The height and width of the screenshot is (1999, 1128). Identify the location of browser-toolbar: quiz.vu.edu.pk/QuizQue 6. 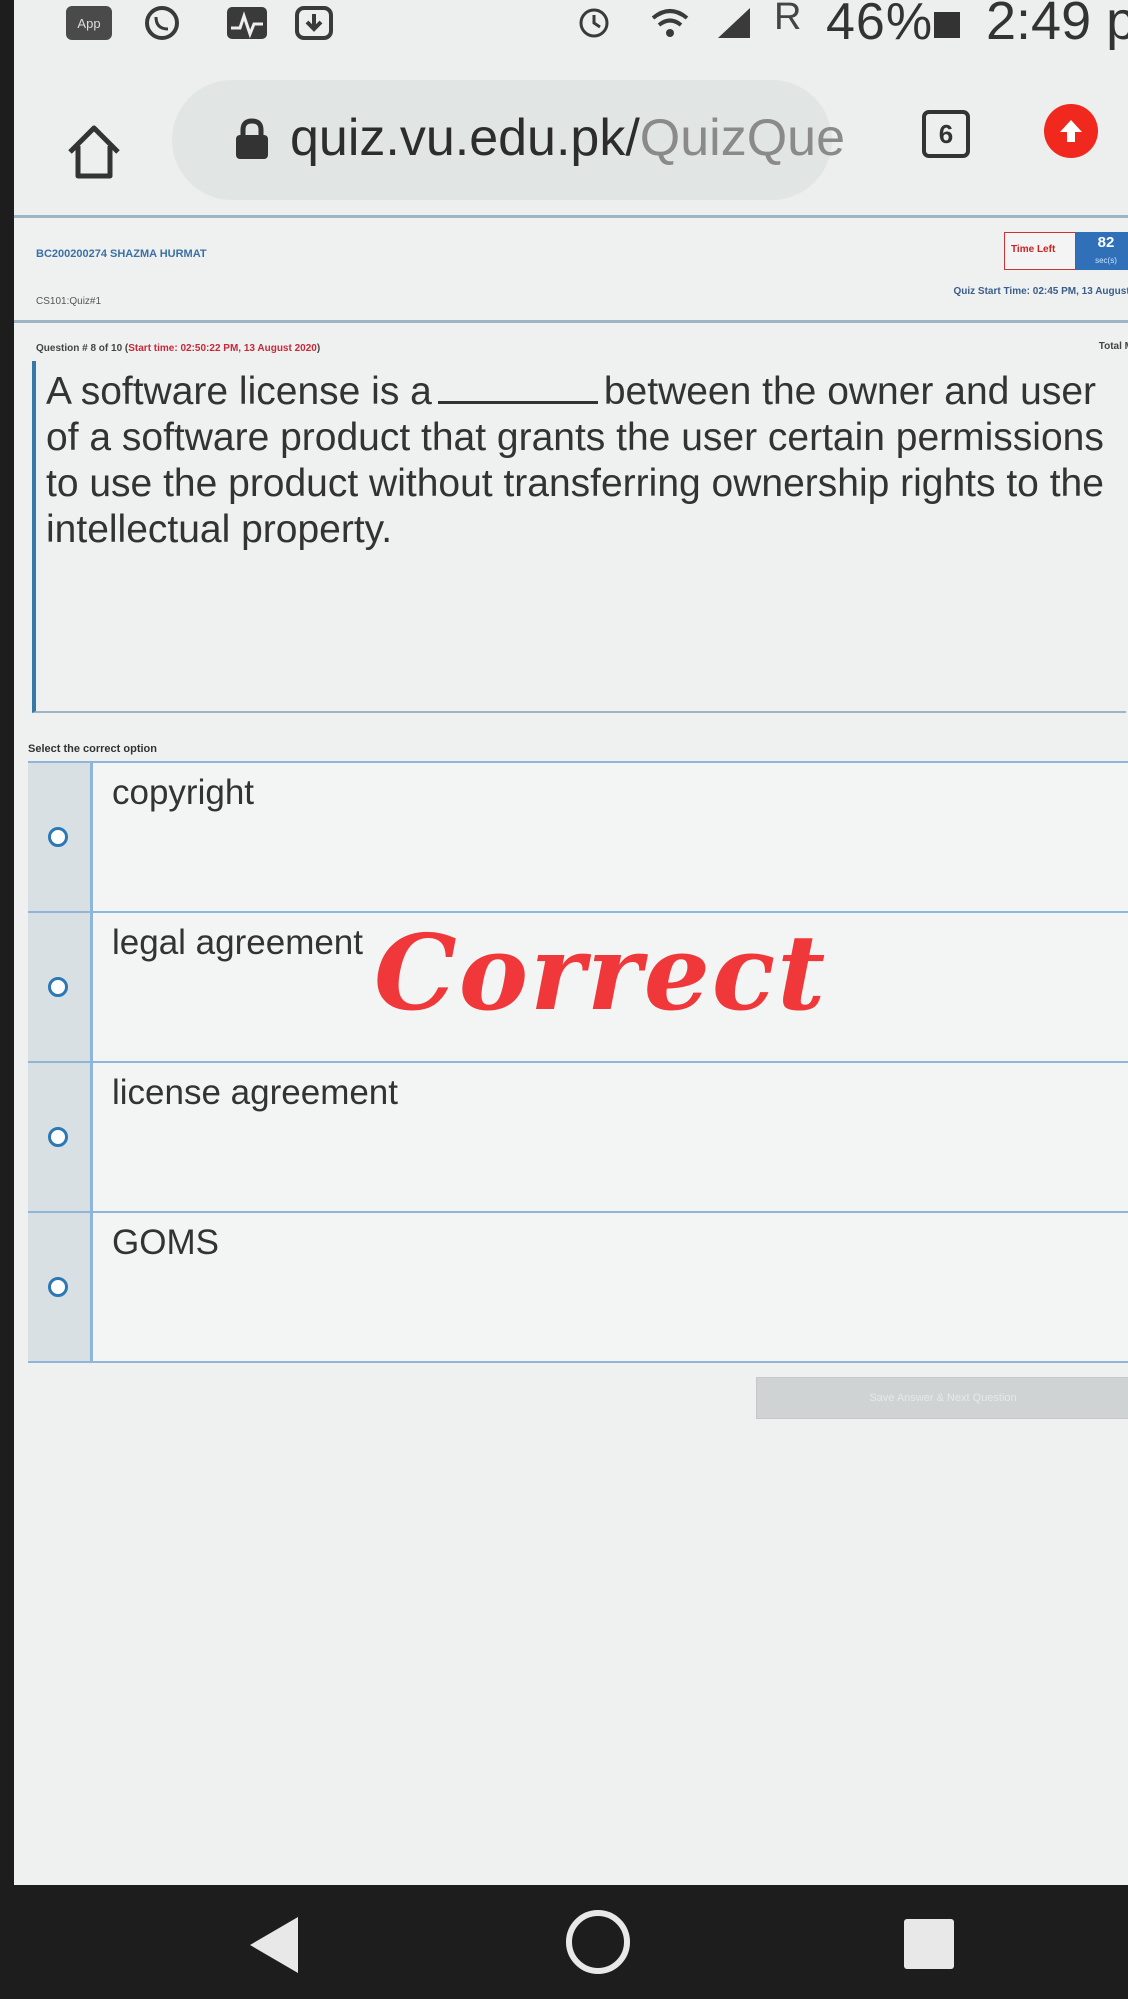
(571, 135).